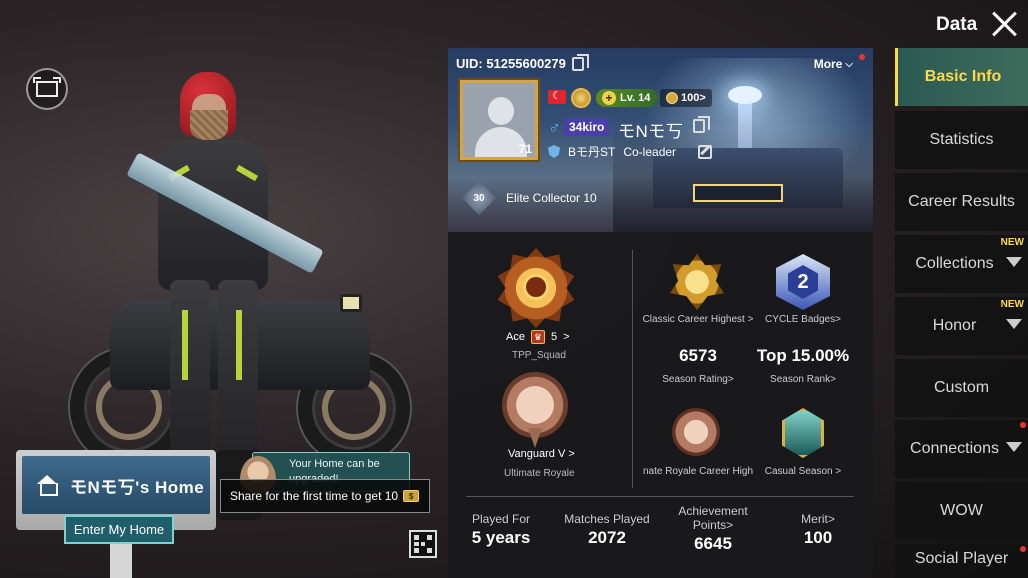  What do you see at coordinates (693, 98) in the screenshot?
I see `coin-amount: 100>` at bounding box center [693, 98].